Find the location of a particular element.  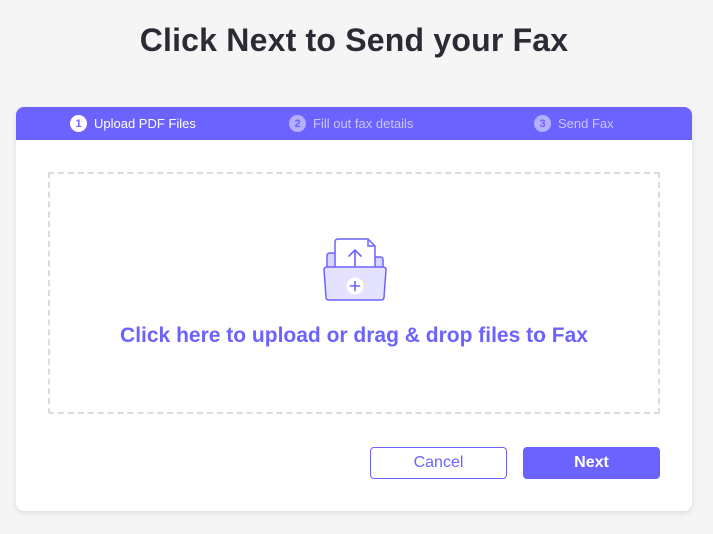

cancel-button: Cancel is located at coordinates (438, 463).